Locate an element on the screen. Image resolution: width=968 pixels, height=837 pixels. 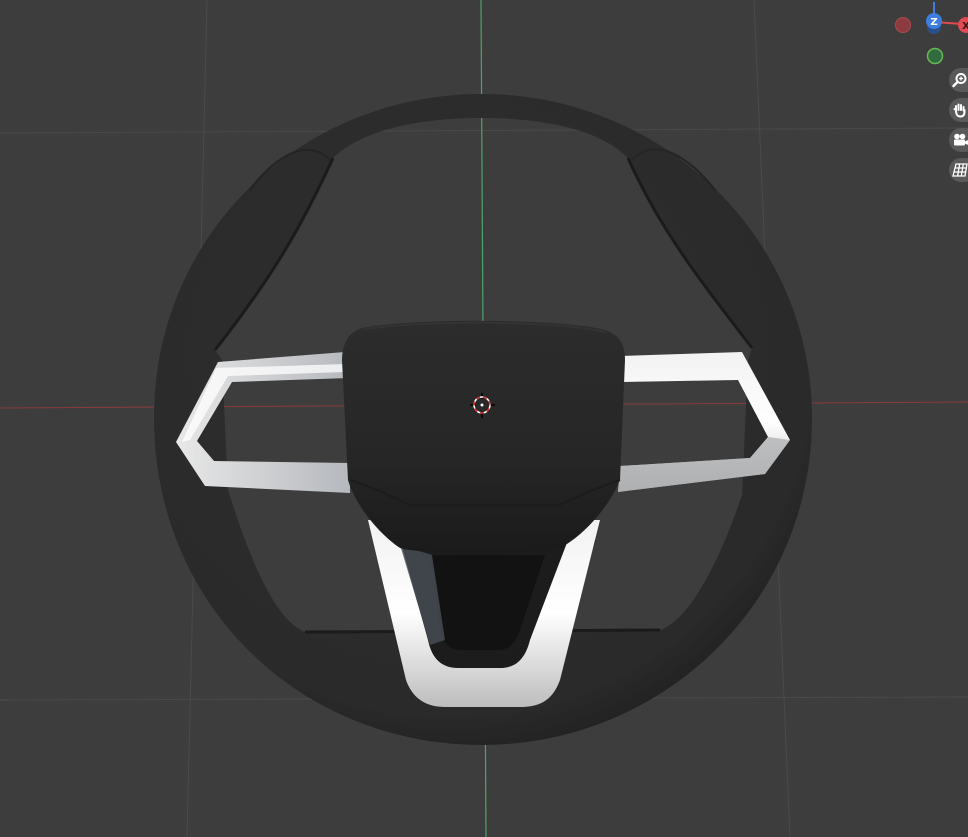
airbag-hub is located at coordinates (483, 437).